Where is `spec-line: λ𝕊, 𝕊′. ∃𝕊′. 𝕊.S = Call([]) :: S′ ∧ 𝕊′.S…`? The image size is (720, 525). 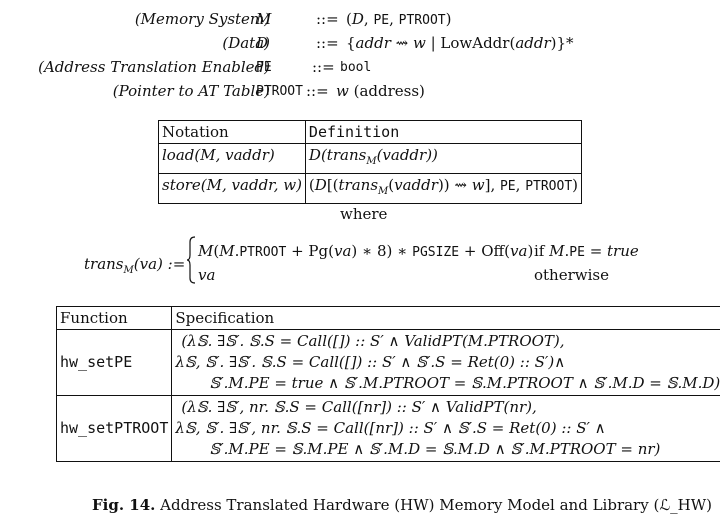 spec-line: λ𝕊, 𝕊′. ∃𝕊′. 𝕊.S = Call([]) :: S′ ∧ 𝕊′.S… is located at coordinates (370, 362).